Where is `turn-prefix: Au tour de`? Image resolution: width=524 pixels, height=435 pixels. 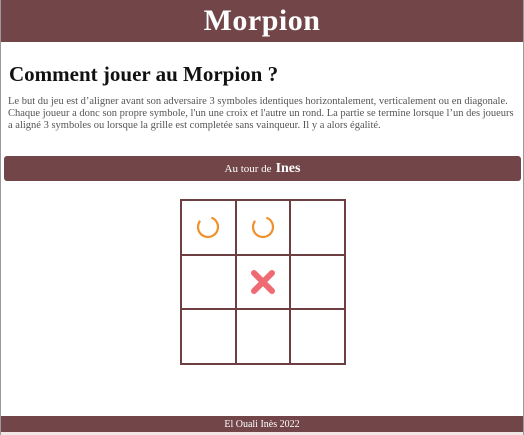 turn-prefix: Au tour de is located at coordinates (248, 168).